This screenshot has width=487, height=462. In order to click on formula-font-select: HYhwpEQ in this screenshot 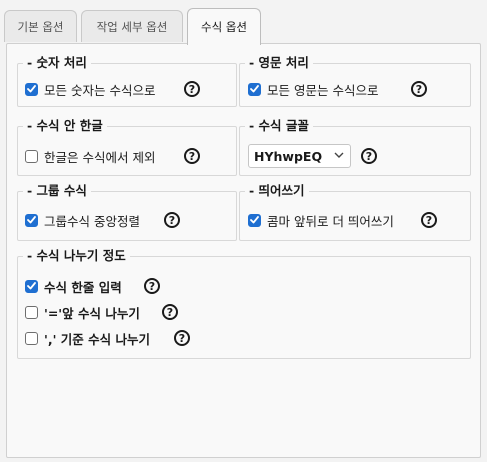, I will do `click(299, 156)`.